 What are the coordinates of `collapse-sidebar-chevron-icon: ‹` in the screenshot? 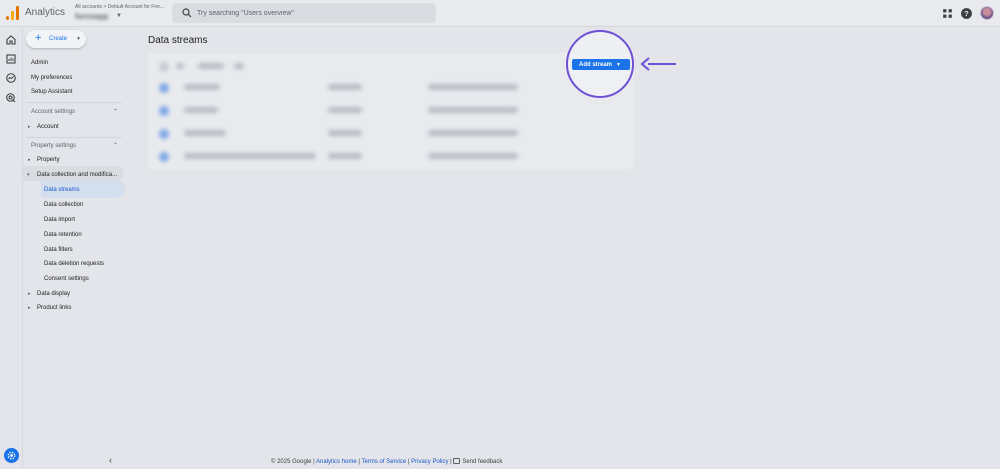 It's located at (110, 460).